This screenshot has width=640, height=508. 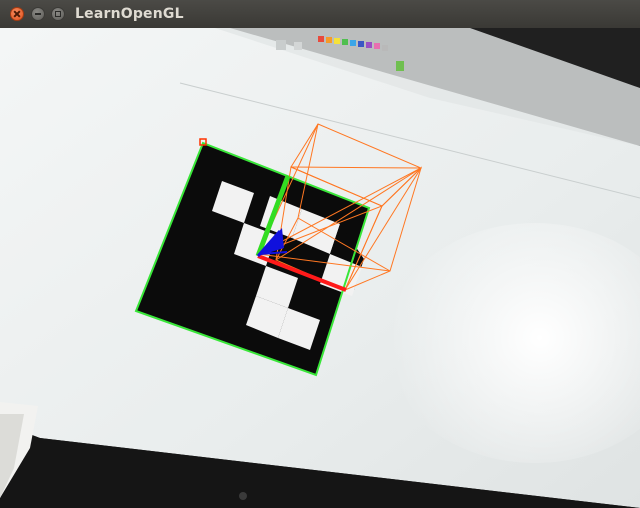 I want to click on close-icon, so click(x=17, y=14).